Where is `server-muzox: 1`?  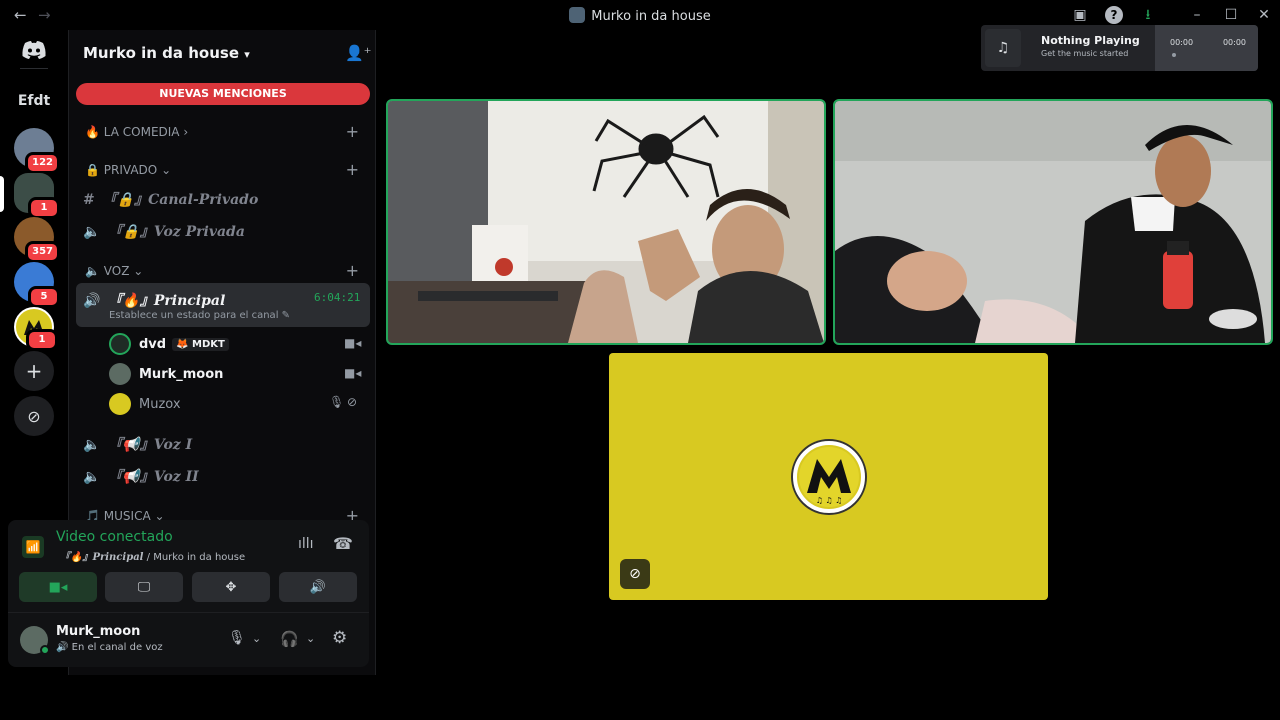 server-muzox: 1 is located at coordinates (36, 329).